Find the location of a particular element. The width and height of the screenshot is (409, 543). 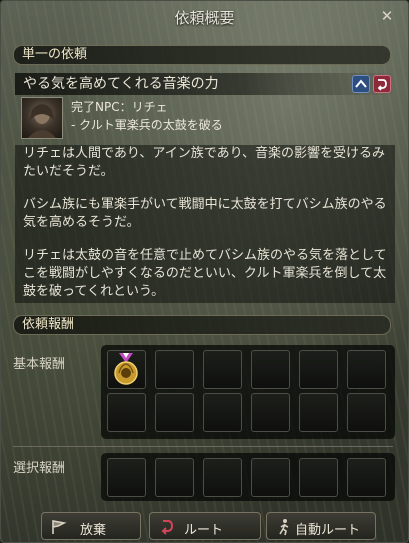

medal-icon is located at coordinates (126, 369).